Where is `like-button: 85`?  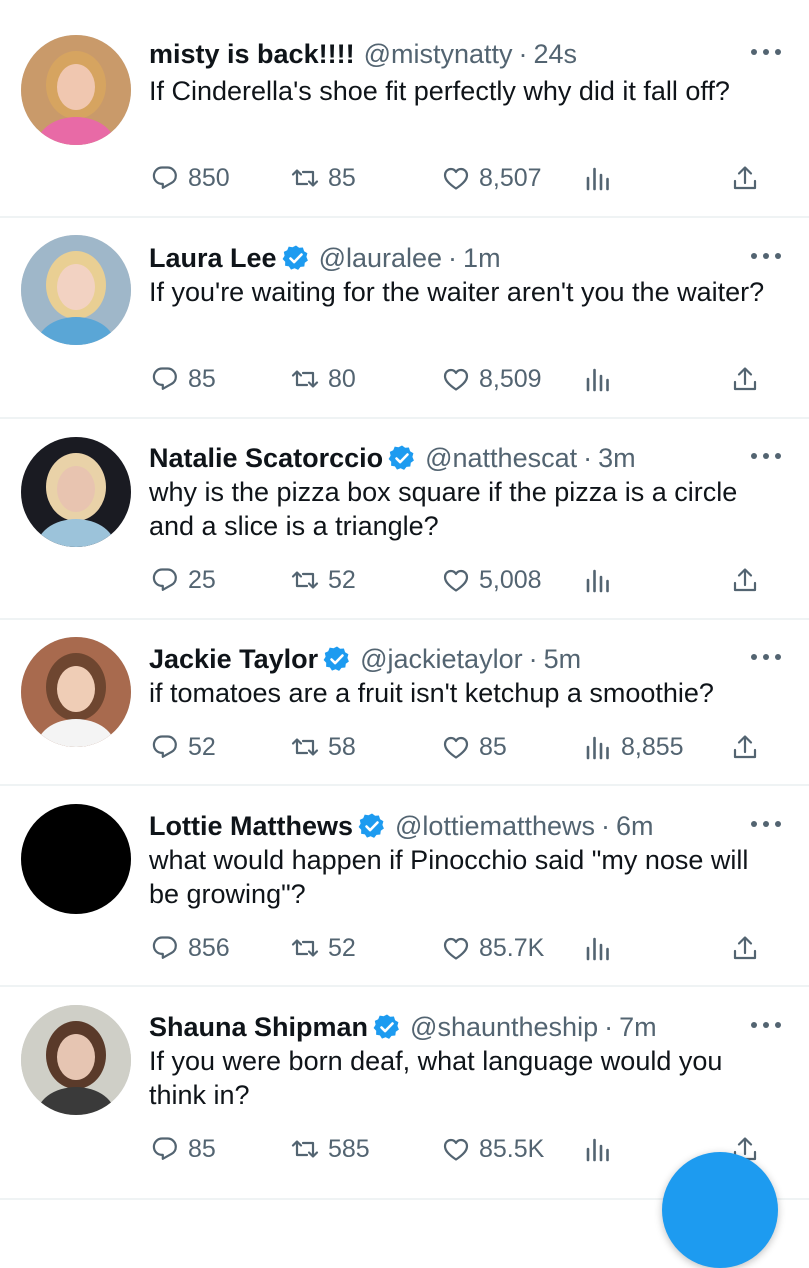
like-button: 85 is located at coordinates (474, 747).